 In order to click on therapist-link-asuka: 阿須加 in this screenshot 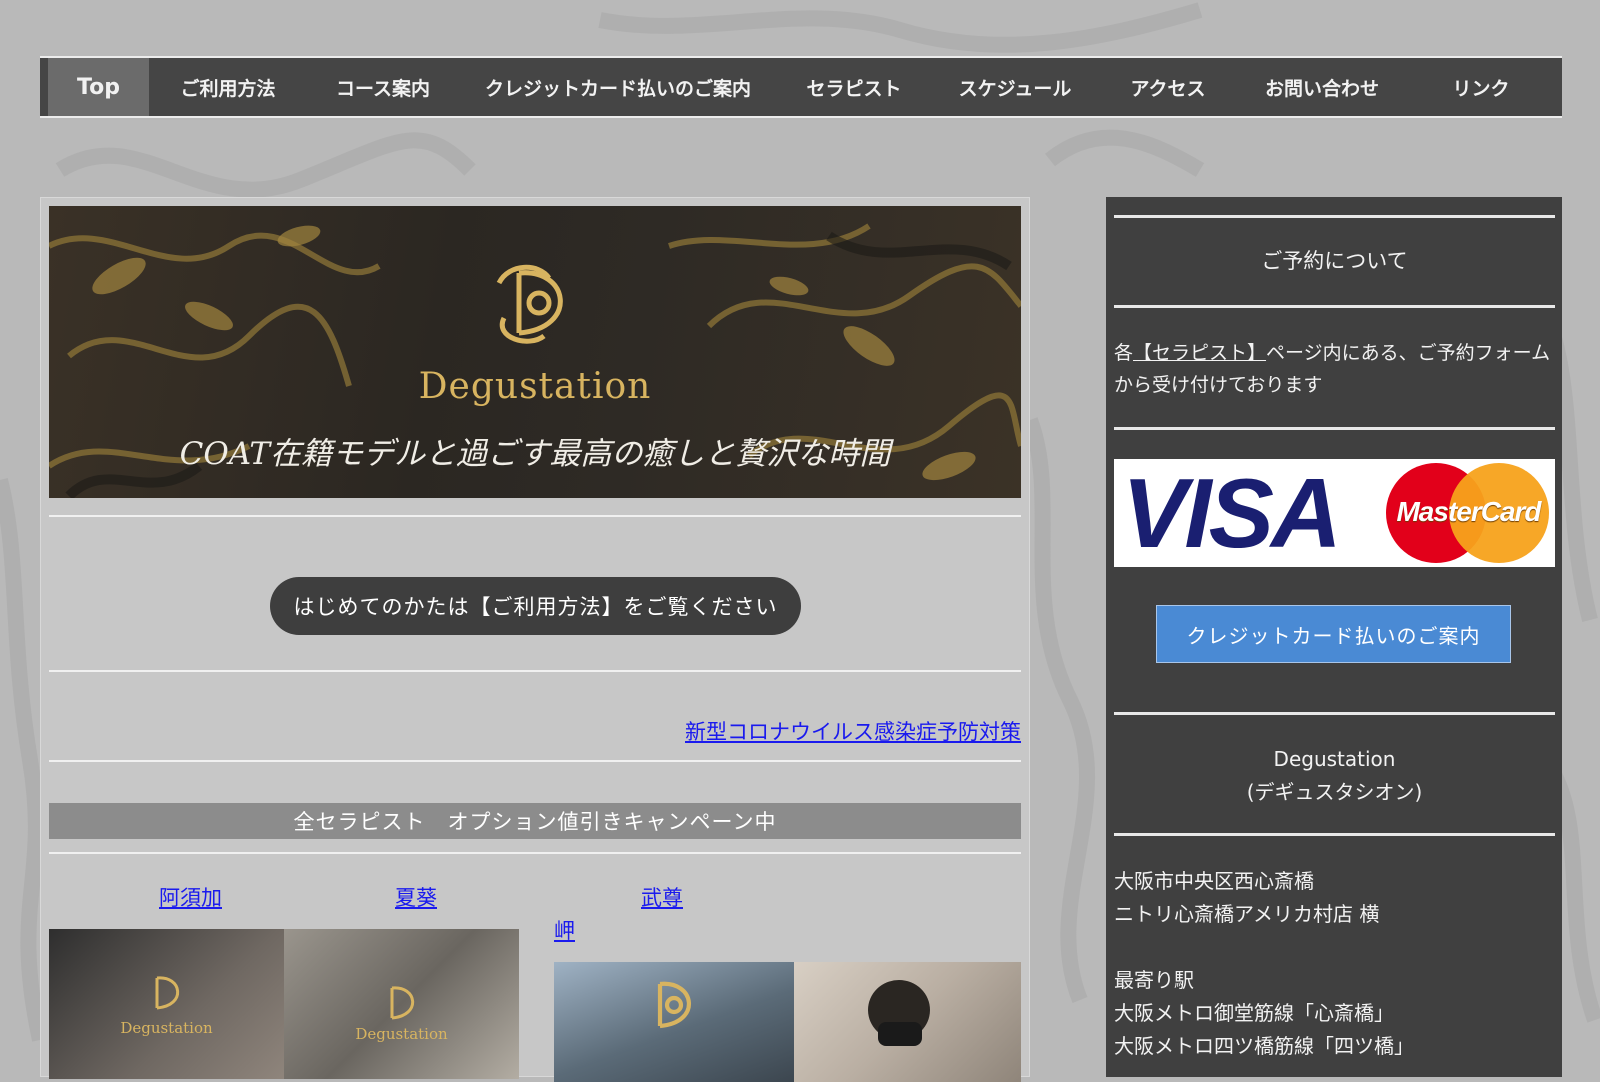, I will do `click(190, 897)`.